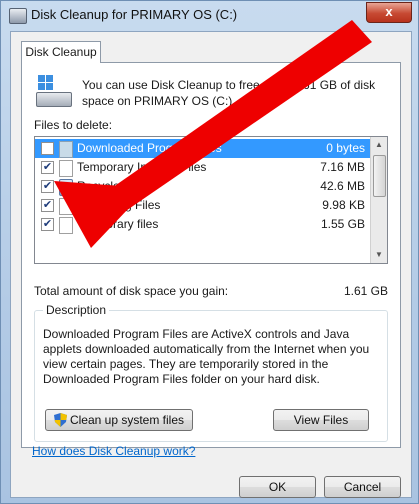  What do you see at coordinates (60, 420) in the screenshot?
I see `uac-shield-icon` at bounding box center [60, 420].